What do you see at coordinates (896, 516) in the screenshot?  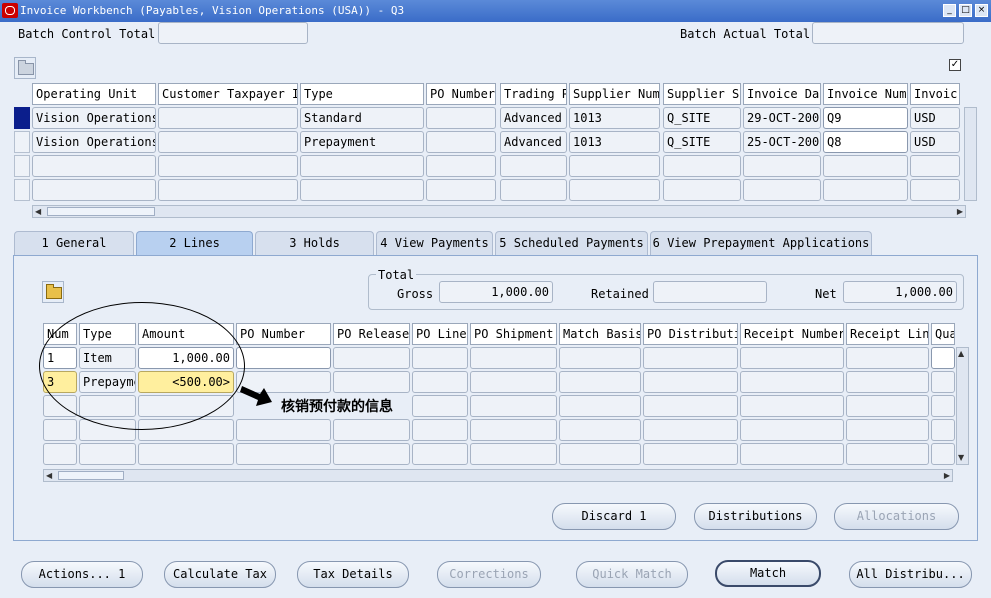 I see `allocations-button: Allocations` at bounding box center [896, 516].